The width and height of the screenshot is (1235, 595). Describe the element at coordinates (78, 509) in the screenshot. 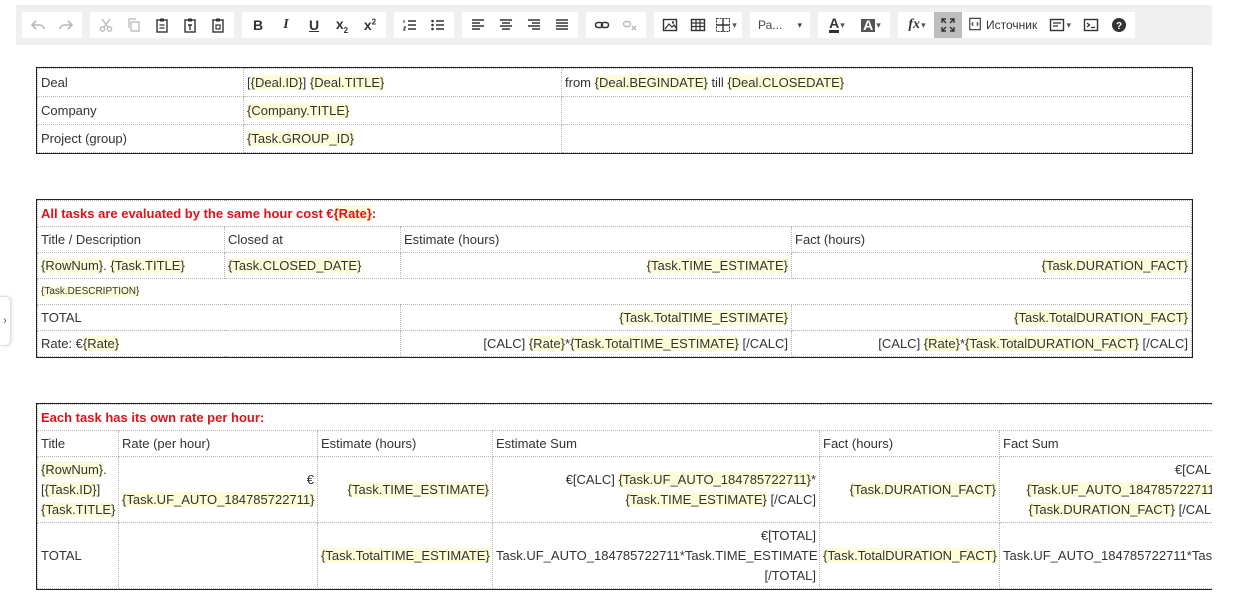

I see `task-title-field: {Task.TITLE}` at that location.